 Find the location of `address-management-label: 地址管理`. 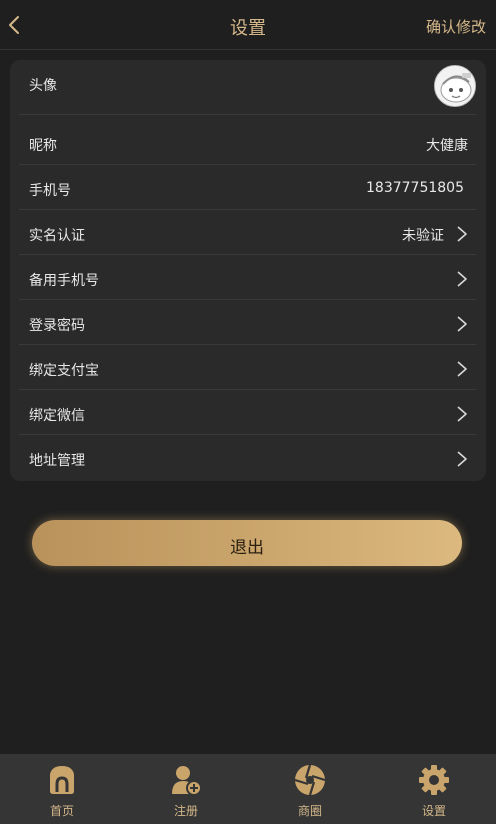

address-management-label: 地址管理 is located at coordinates (57, 461).